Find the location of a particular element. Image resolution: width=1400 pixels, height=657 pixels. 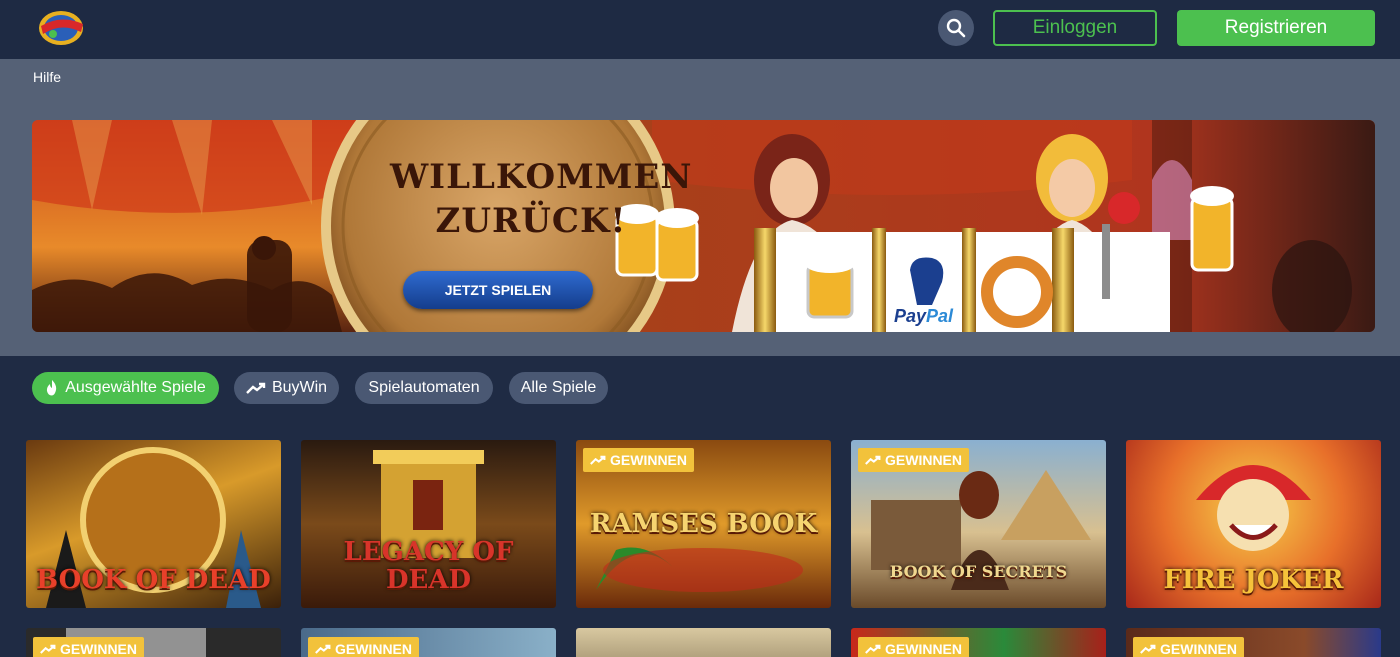

game-card-legacy-of-dead: LEGACY OF DEAD is located at coordinates (428, 524).